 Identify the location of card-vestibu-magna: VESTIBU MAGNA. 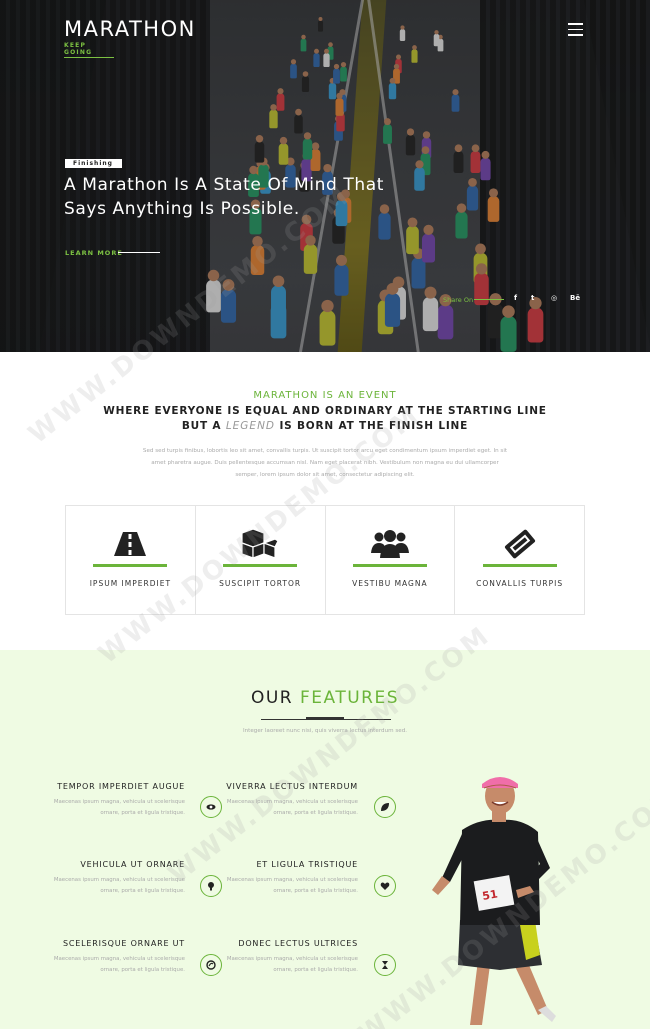
(391, 560).